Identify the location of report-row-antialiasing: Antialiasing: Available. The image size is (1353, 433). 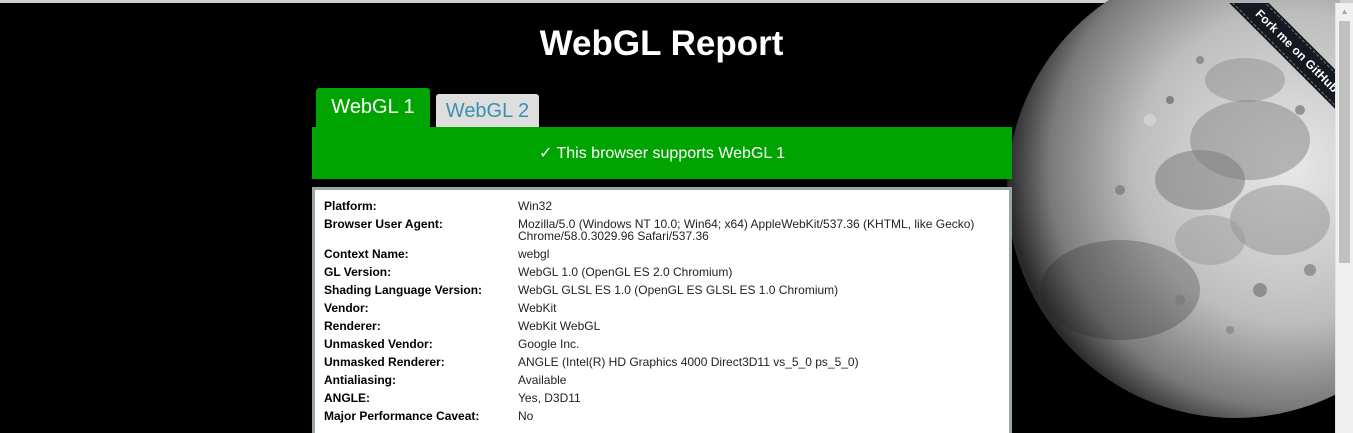
(666, 380).